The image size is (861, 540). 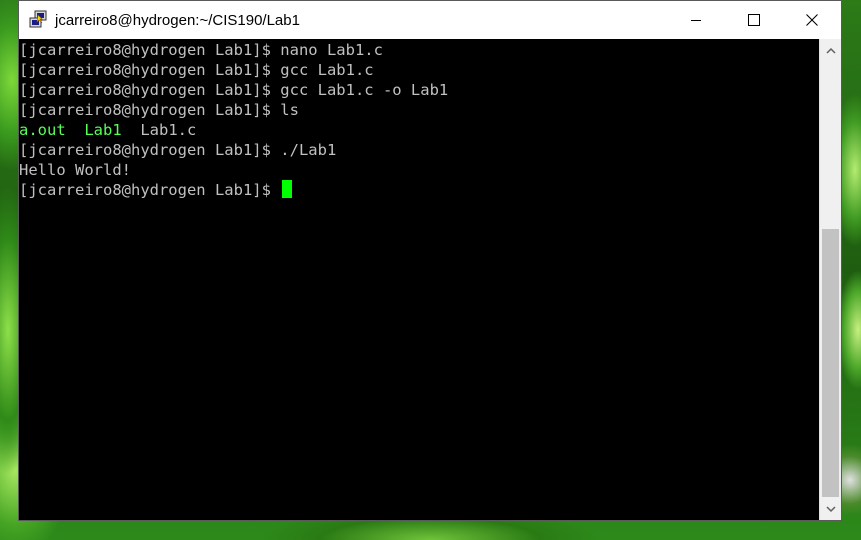 I want to click on window-controls, so click(x=754, y=20).